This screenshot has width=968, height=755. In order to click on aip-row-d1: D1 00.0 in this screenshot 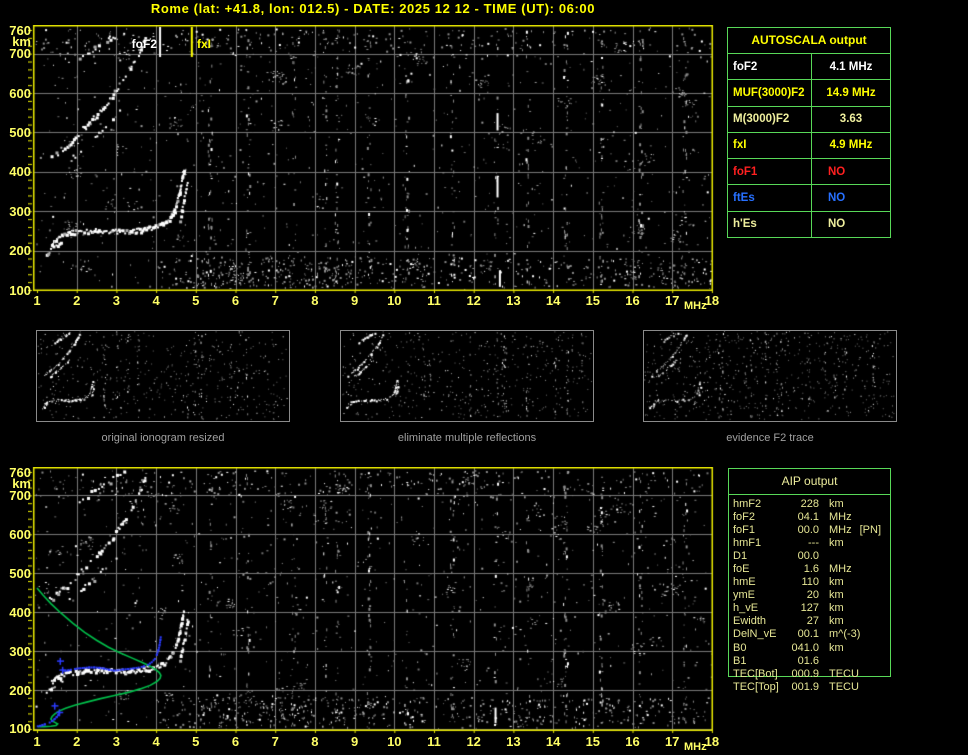, I will do `click(776, 555)`.